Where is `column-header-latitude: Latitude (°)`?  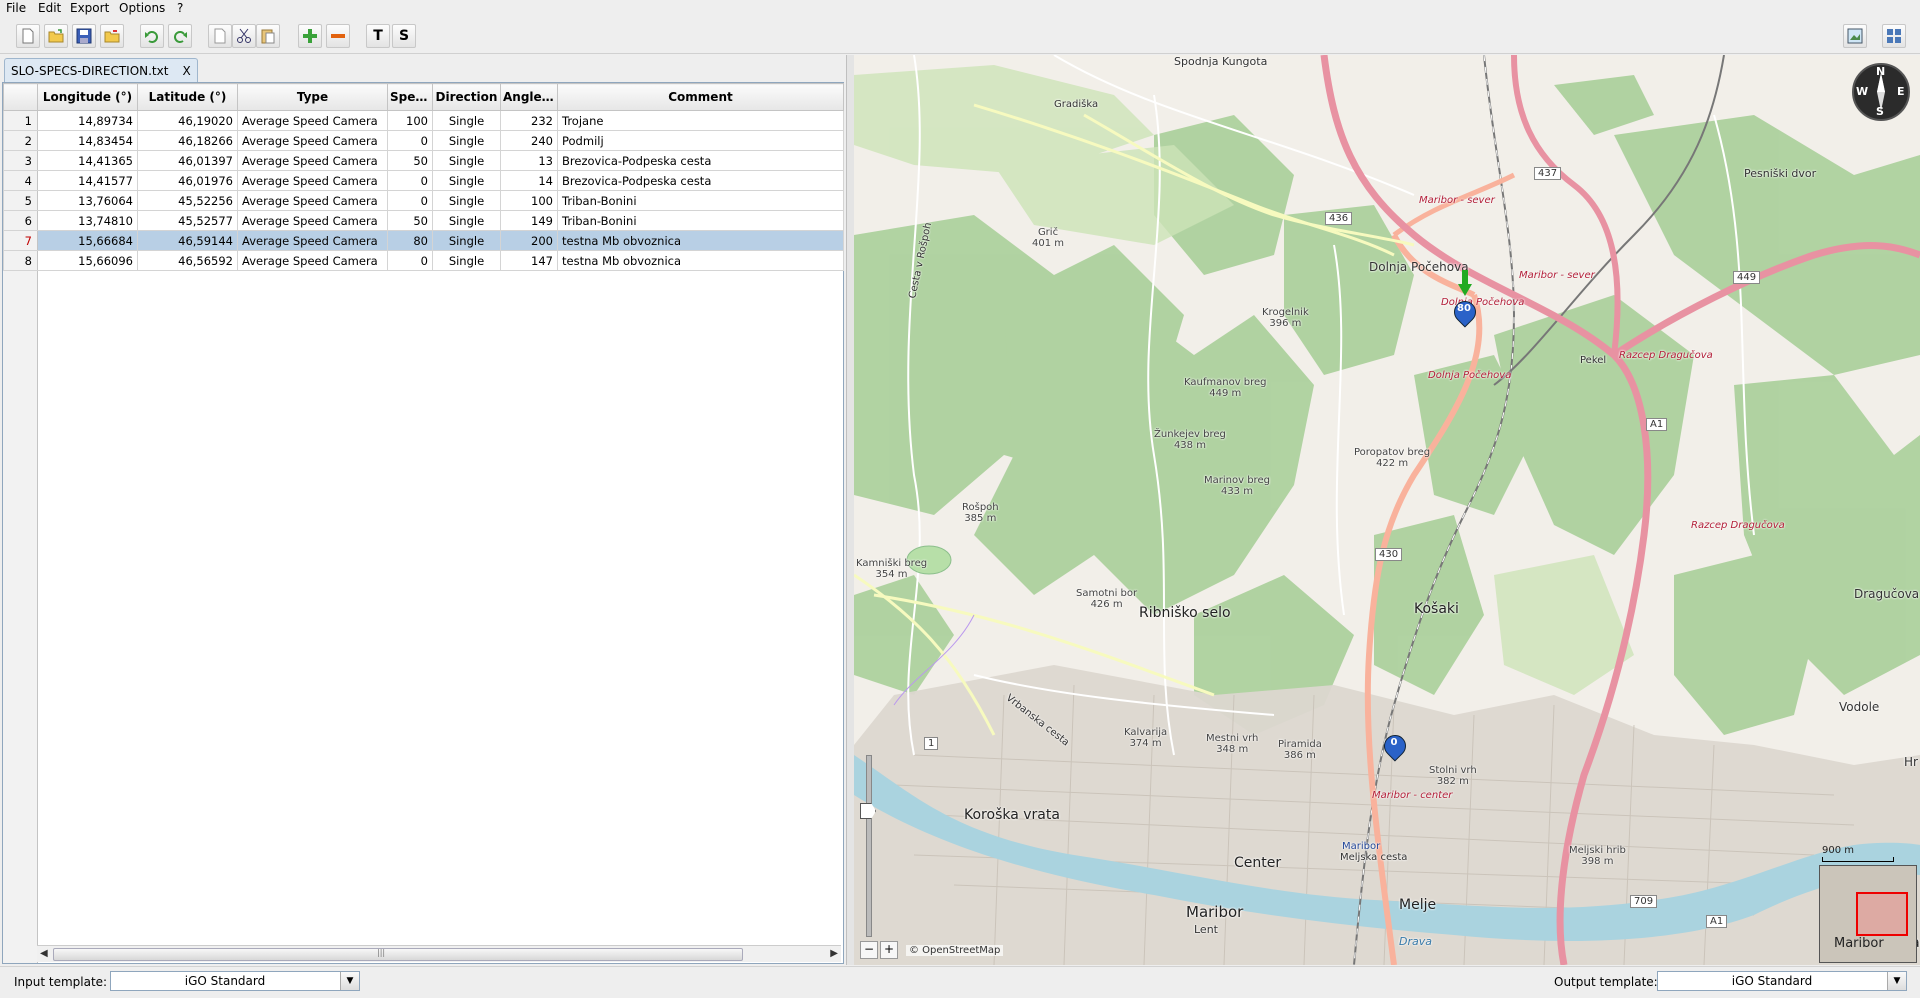
column-header-latitude: Latitude (°) is located at coordinates (187, 97).